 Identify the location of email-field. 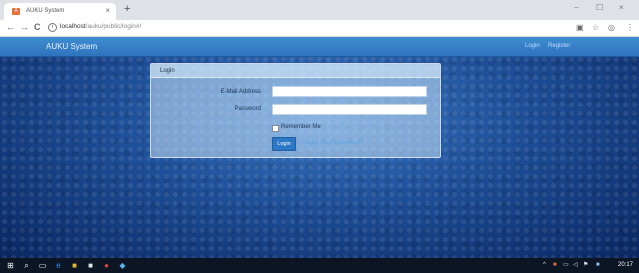
(349, 91).